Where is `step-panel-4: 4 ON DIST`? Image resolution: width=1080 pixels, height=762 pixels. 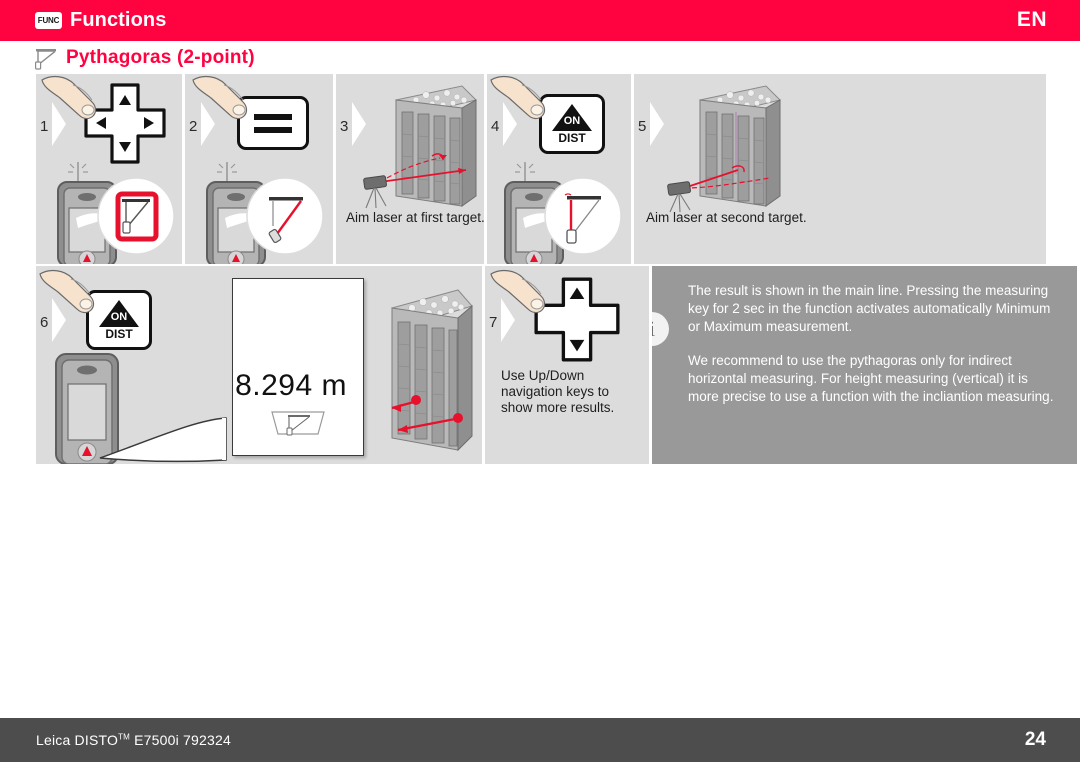 step-panel-4: 4 ON DIST is located at coordinates (560, 169).